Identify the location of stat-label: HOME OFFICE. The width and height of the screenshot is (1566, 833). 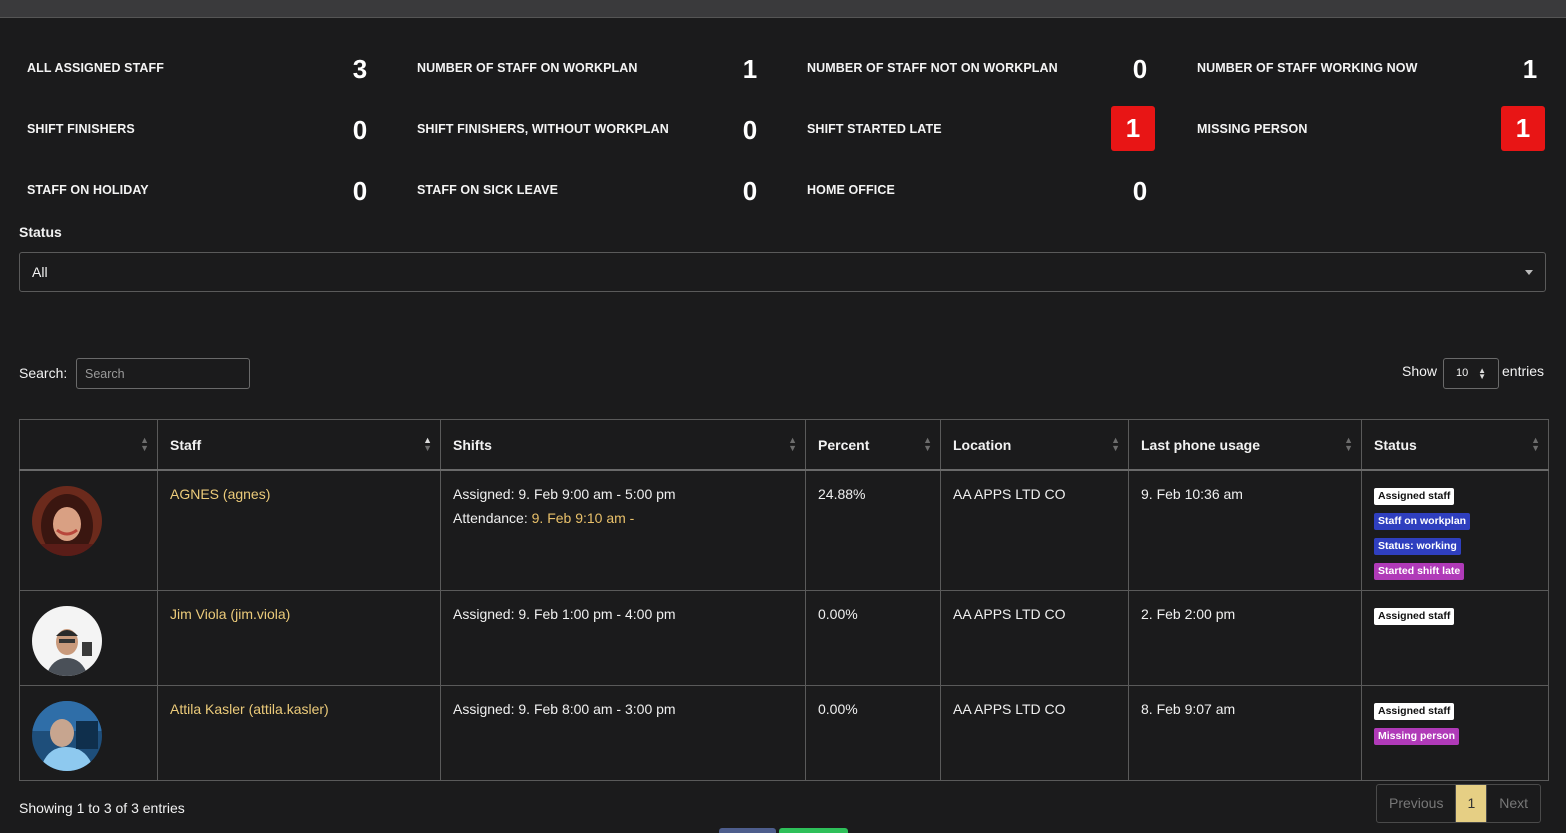
(851, 190).